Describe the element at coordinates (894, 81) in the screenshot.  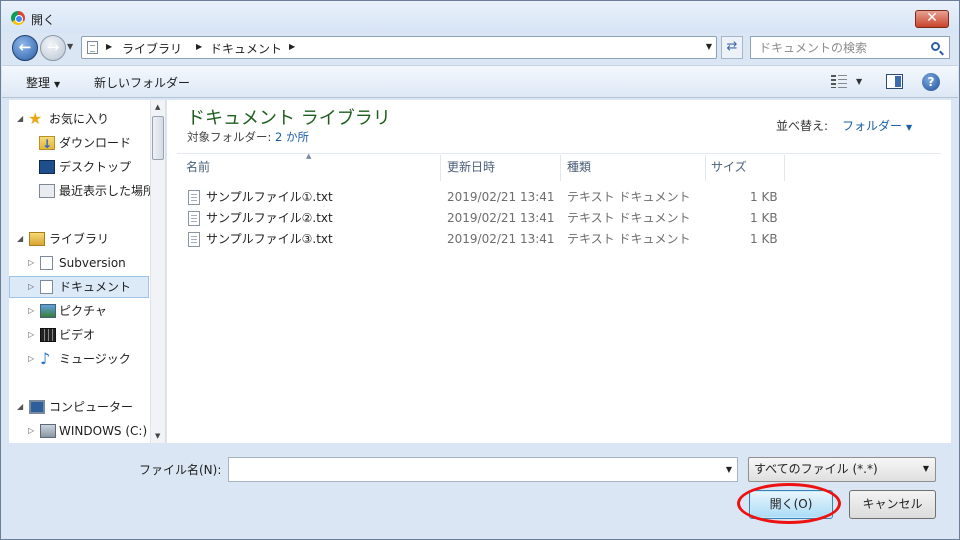
I see `preview-pane-icon` at that location.